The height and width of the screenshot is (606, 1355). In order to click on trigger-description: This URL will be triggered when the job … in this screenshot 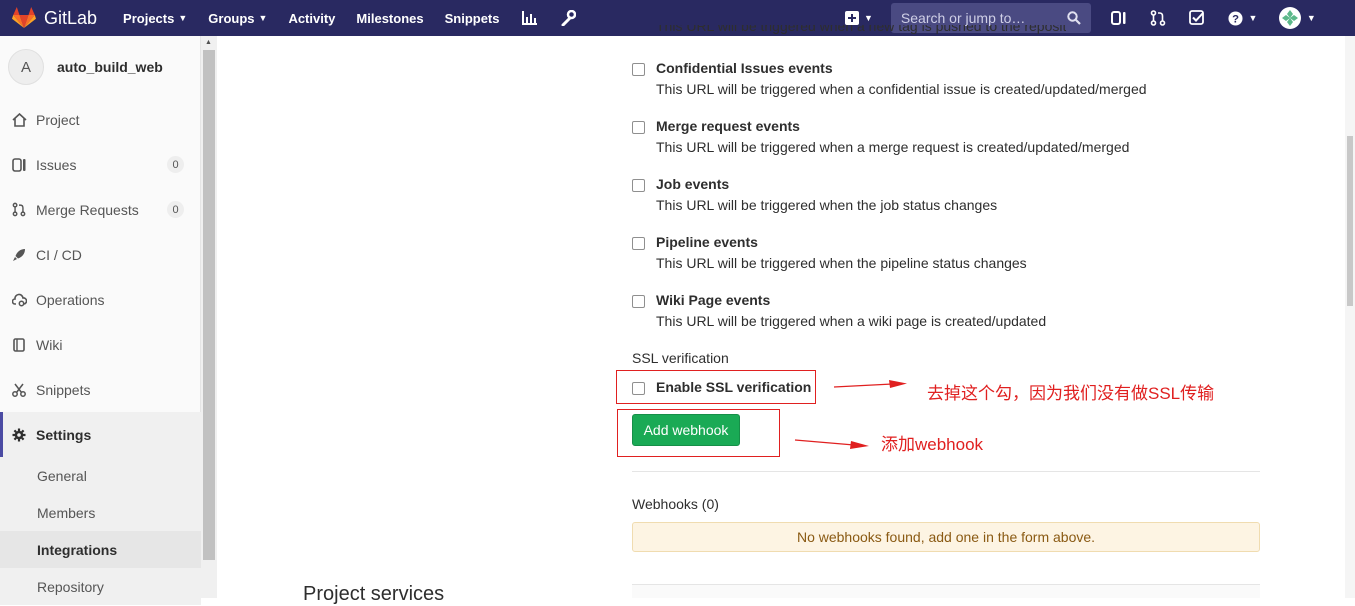, I will do `click(827, 205)`.